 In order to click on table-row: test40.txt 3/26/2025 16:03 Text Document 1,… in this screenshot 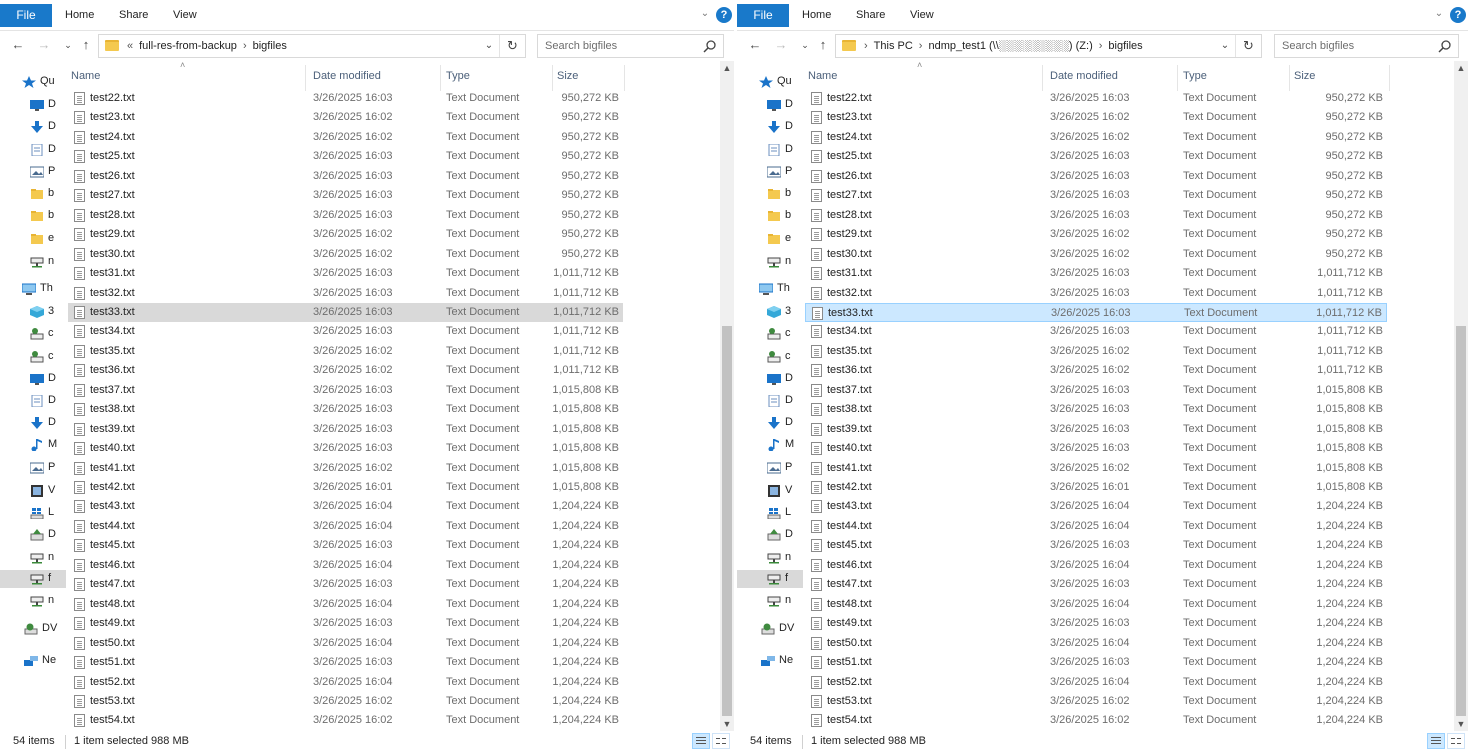, I will do `click(345, 448)`.